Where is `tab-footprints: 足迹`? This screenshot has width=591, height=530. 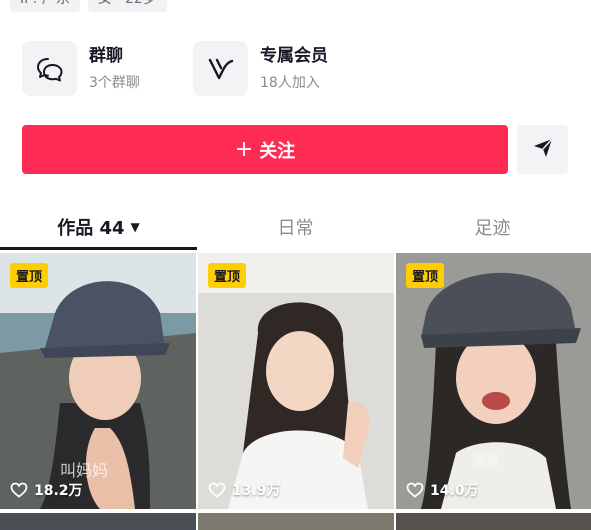
tab-footprints: 足迹 is located at coordinates (492, 227).